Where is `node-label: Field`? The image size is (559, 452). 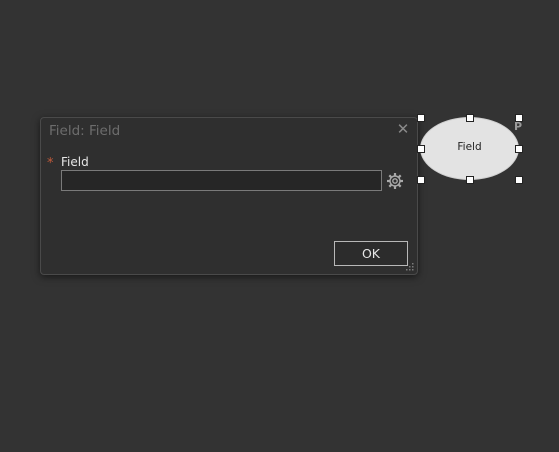
node-label: Field is located at coordinates (469, 147).